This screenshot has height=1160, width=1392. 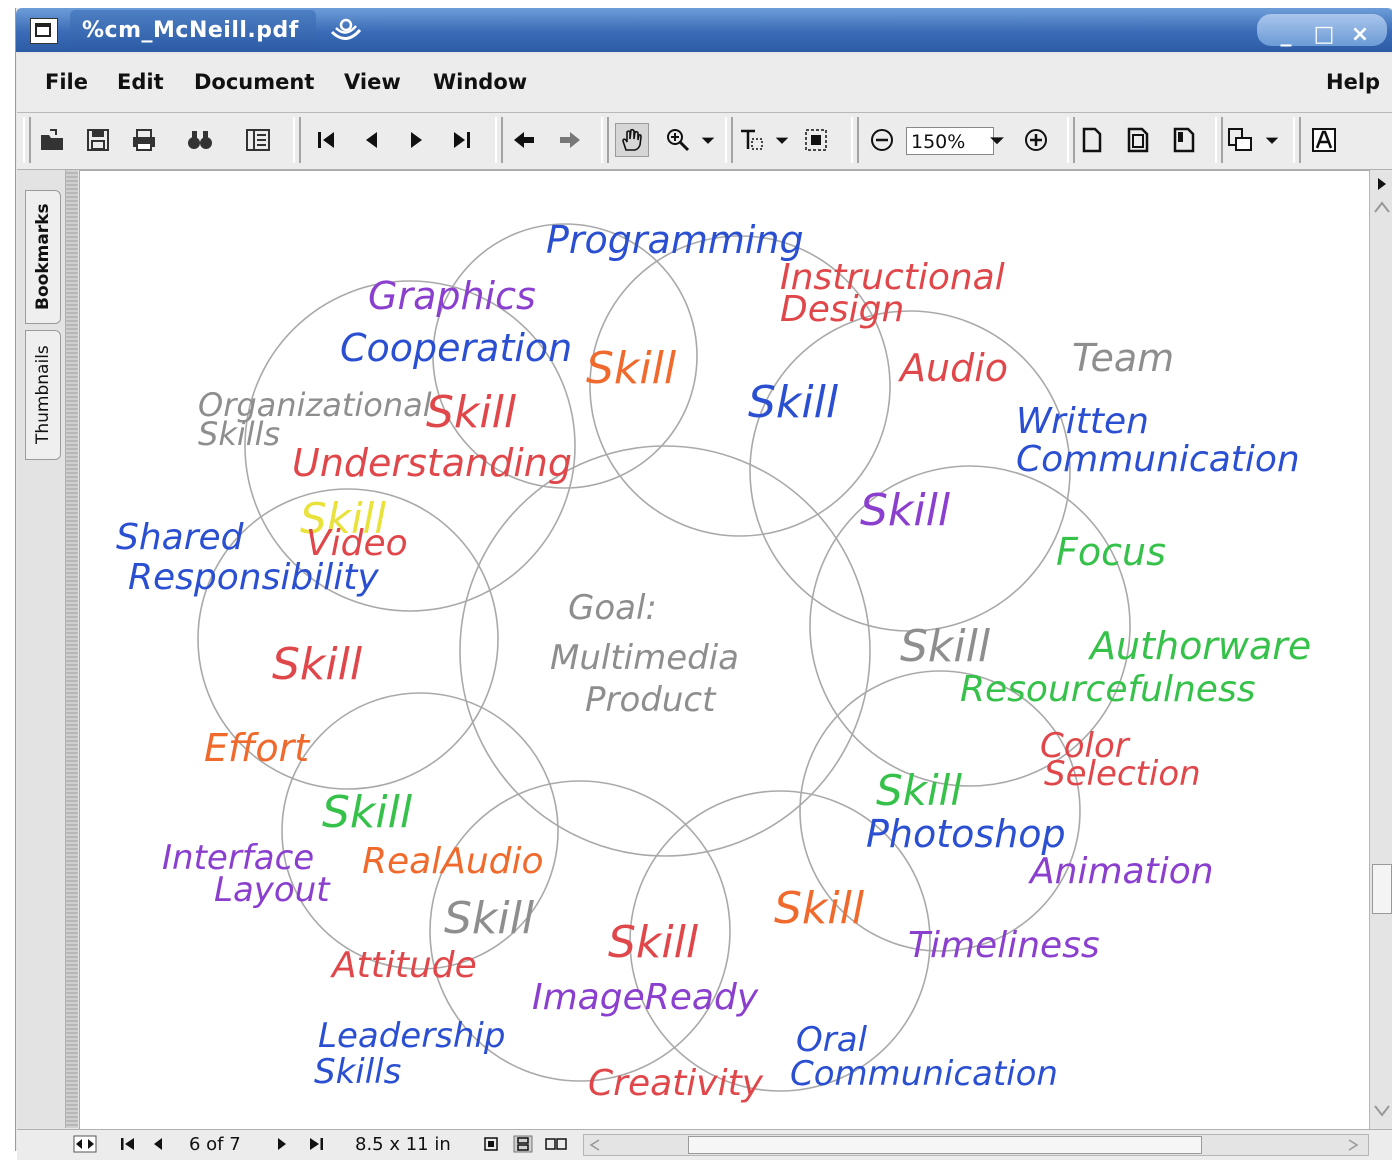 I want to click on hide-status-icon, so click(x=85, y=1144).